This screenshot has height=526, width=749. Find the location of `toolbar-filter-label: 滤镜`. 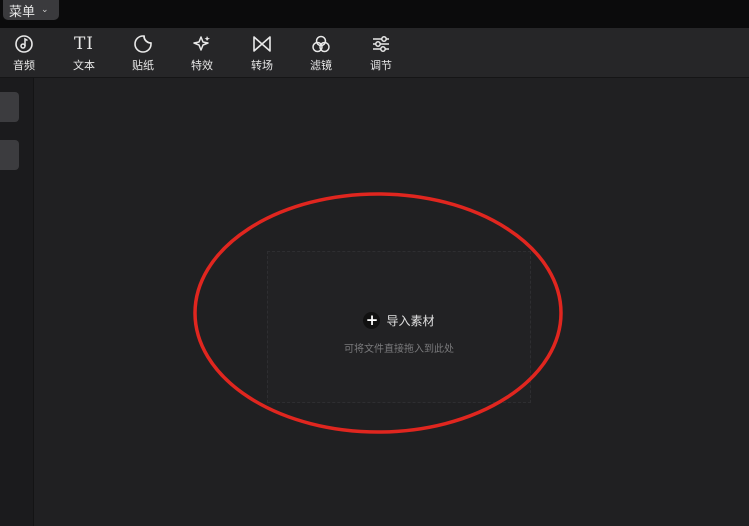

toolbar-filter-label: 滤镜 is located at coordinates (321, 65).